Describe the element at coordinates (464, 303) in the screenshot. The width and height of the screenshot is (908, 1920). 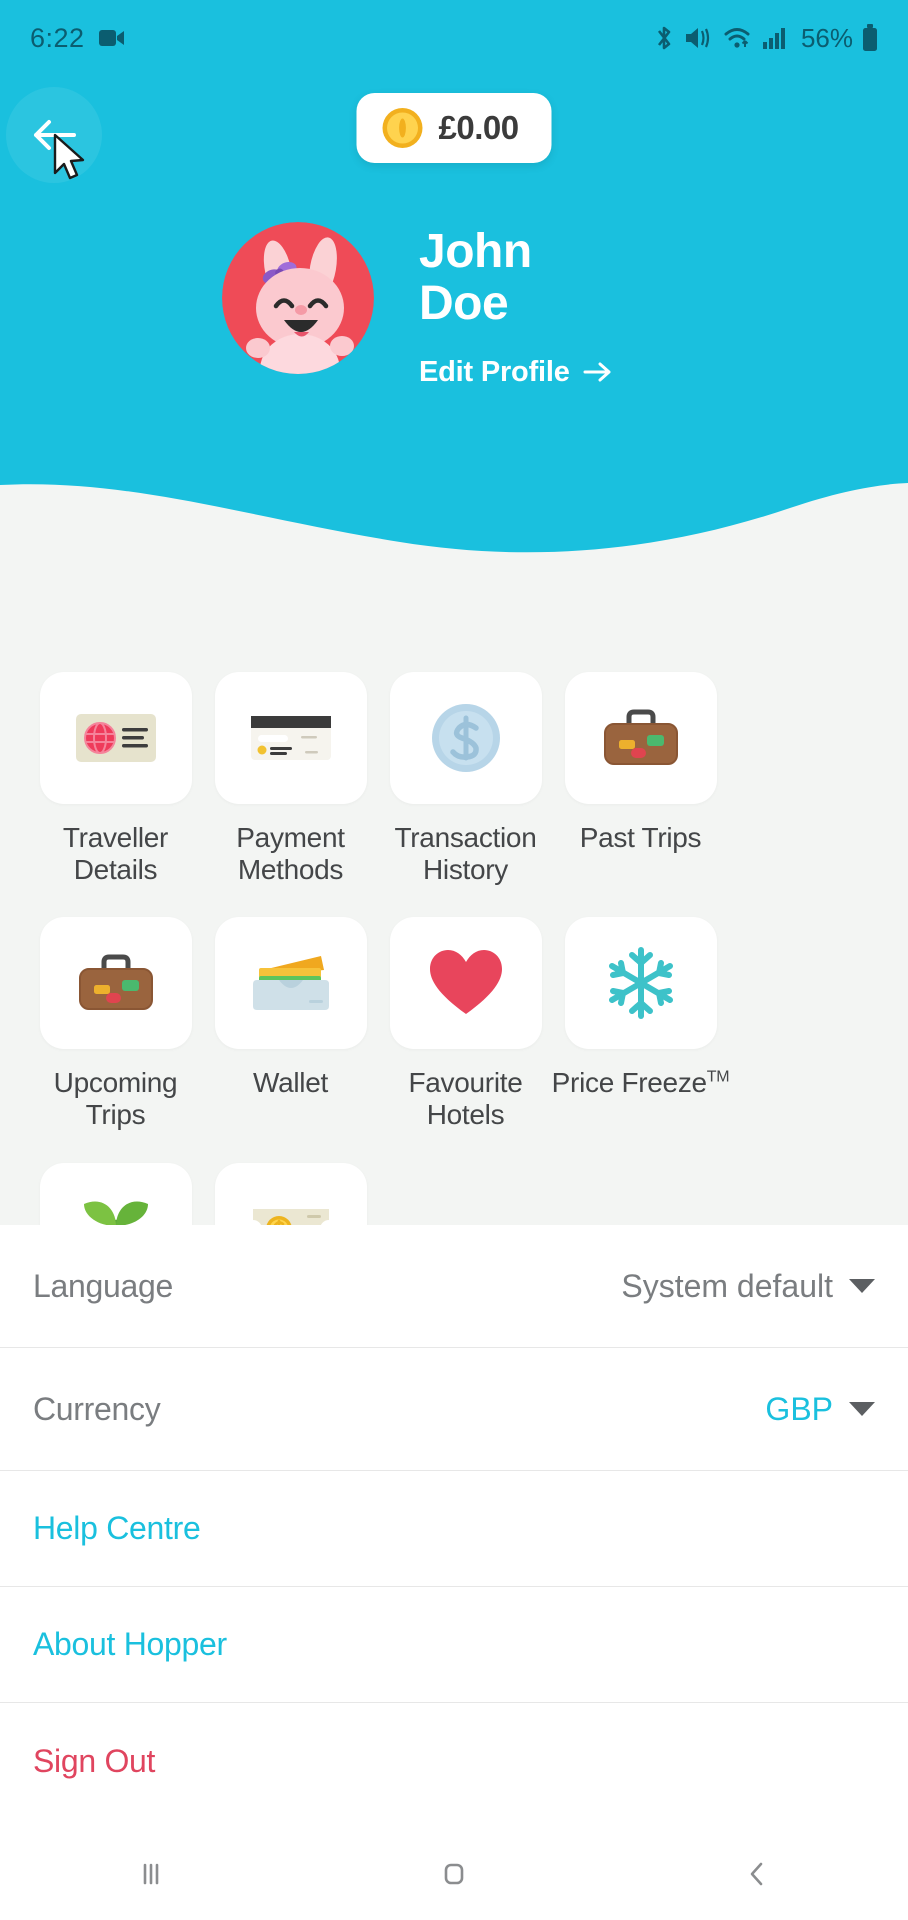
I see `user-last-name: Doe` at that location.